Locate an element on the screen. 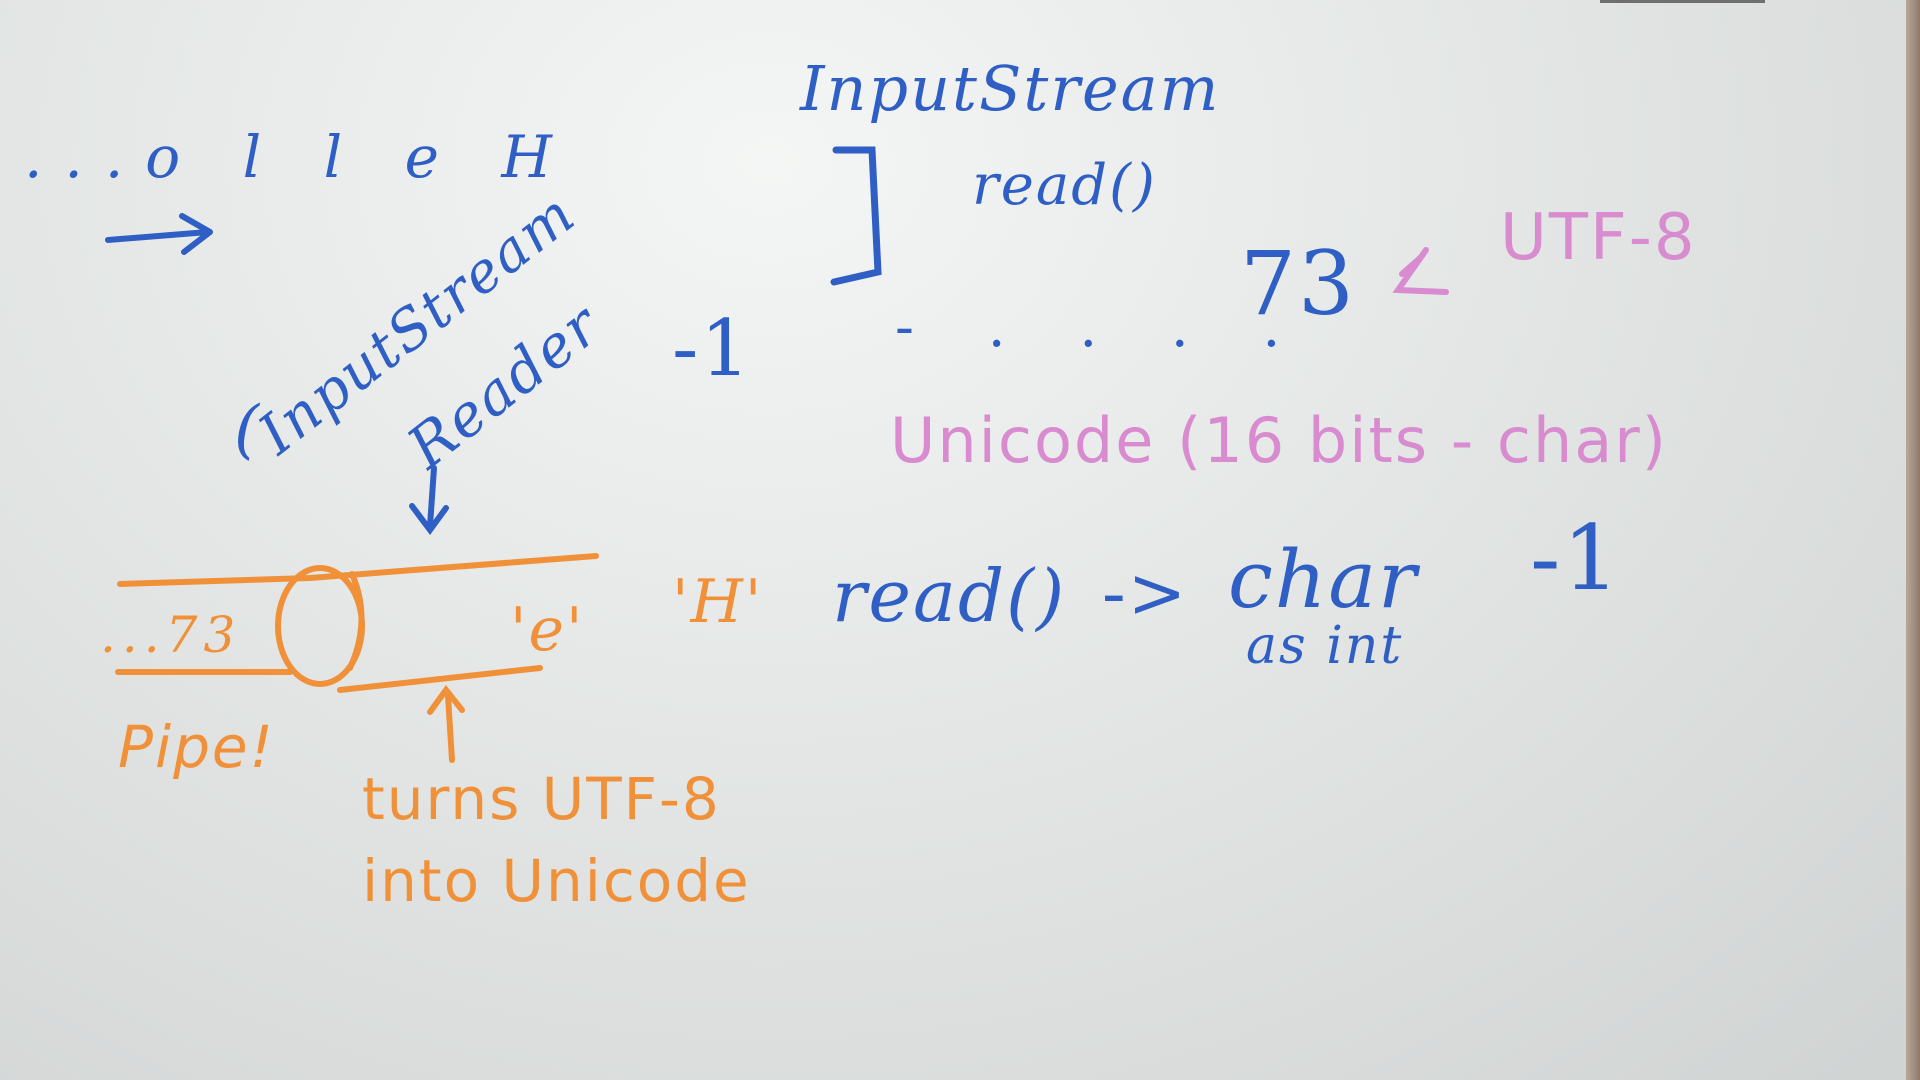  read-call: read() is located at coordinates (949, 596).